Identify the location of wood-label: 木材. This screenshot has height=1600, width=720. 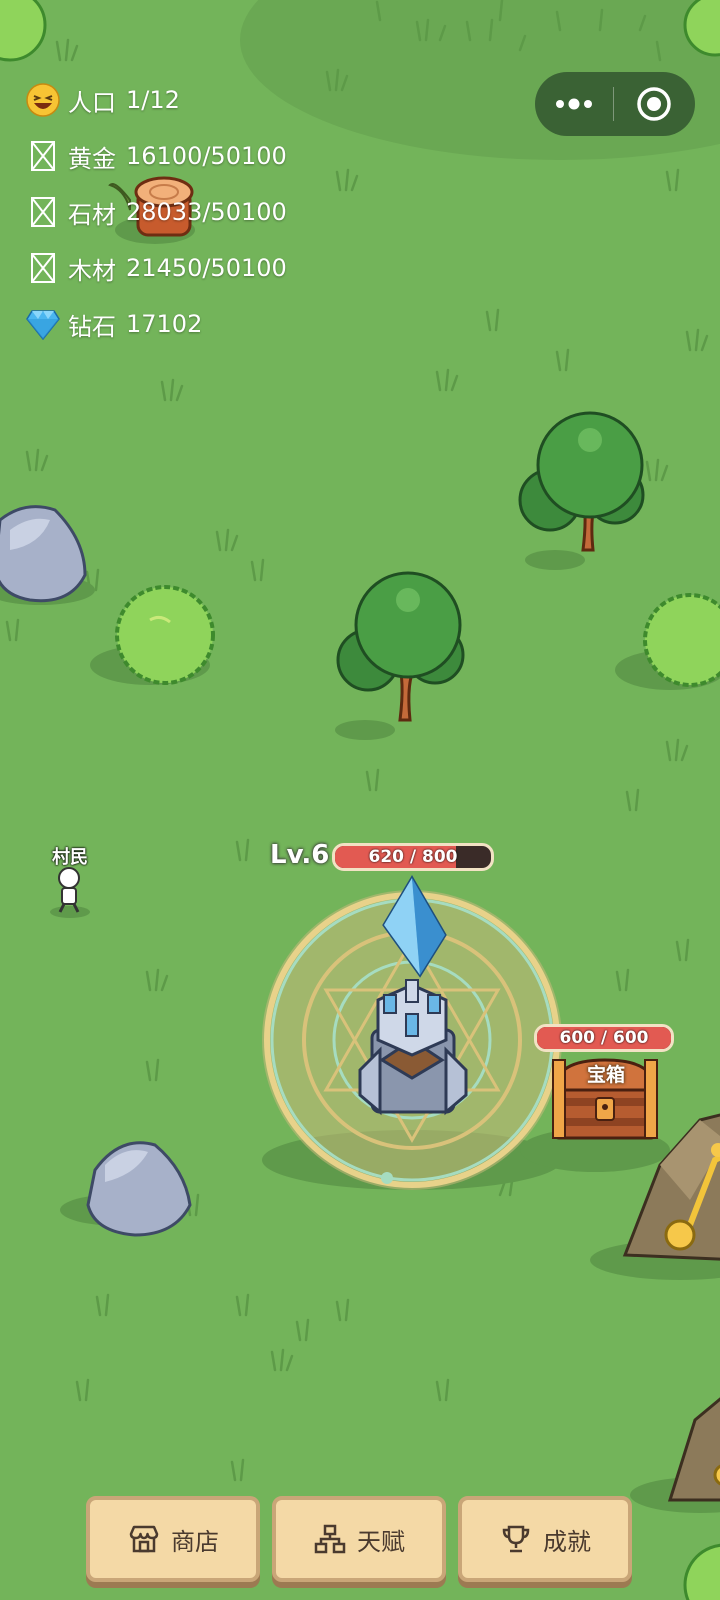
(92, 270).